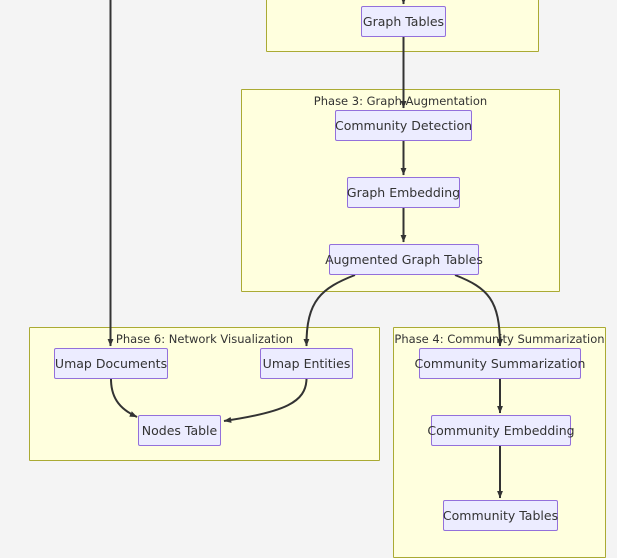  I want to click on node-label: Augmented Graph Tables, so click(404, 259).